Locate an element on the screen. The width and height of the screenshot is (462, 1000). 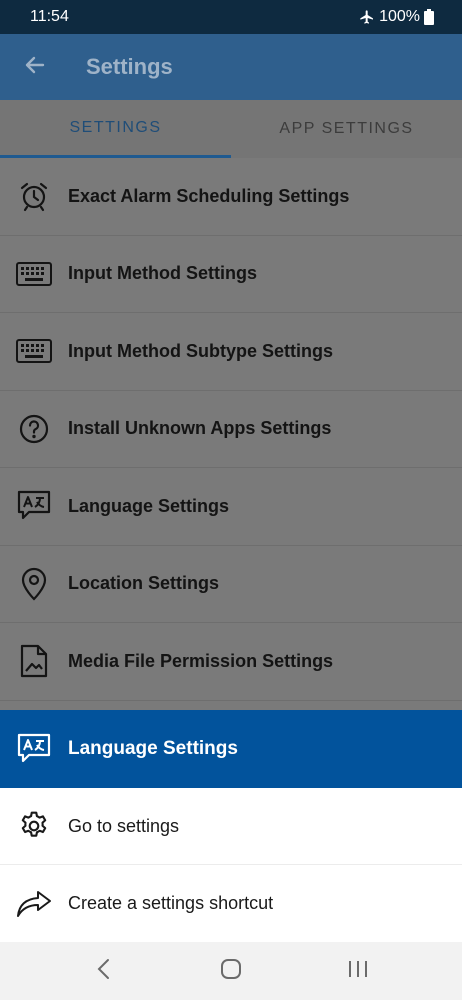
alarm-clock-icon is located at coordinates (34, 196).